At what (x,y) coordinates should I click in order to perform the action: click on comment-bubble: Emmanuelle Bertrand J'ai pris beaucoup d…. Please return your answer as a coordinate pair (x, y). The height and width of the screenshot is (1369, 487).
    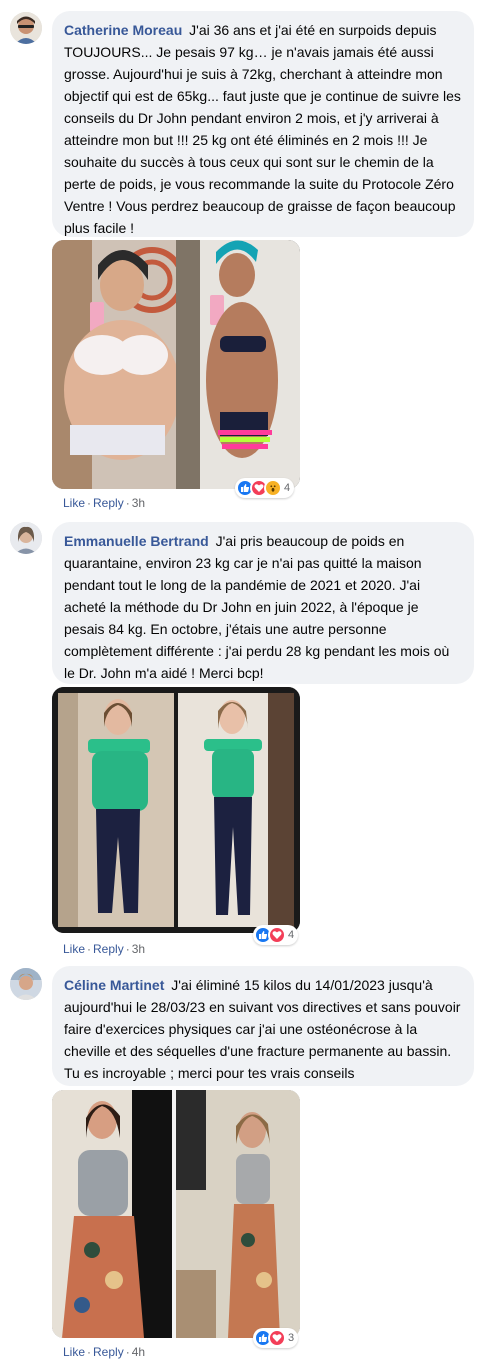
    Looking at the image, I should click on (263, 603).